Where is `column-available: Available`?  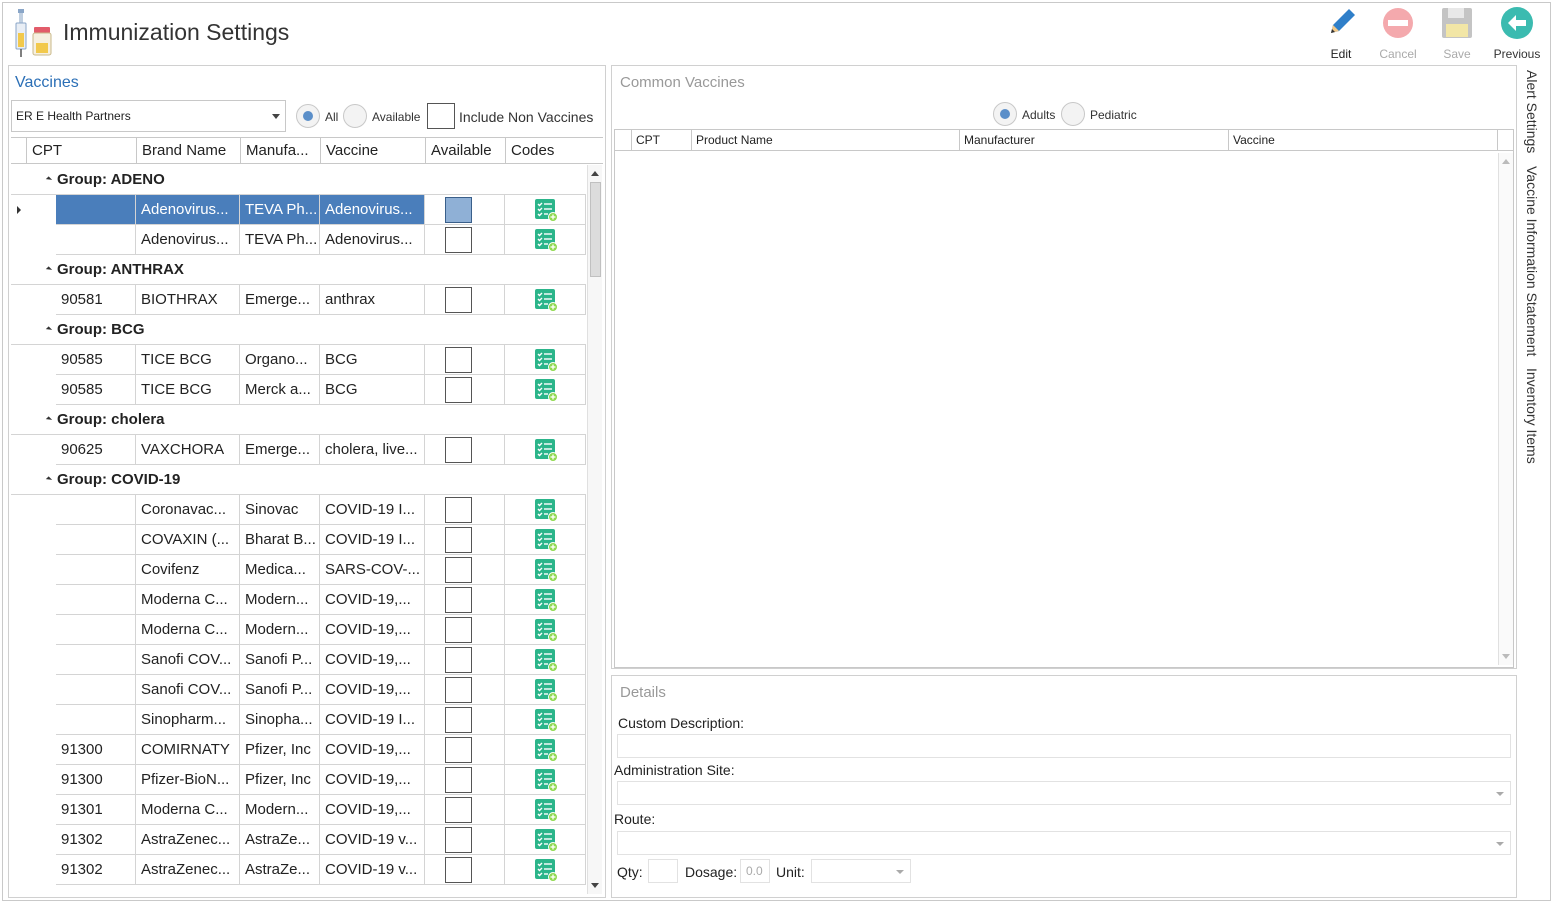
column-available: Available is located at coordinates (465, 151).